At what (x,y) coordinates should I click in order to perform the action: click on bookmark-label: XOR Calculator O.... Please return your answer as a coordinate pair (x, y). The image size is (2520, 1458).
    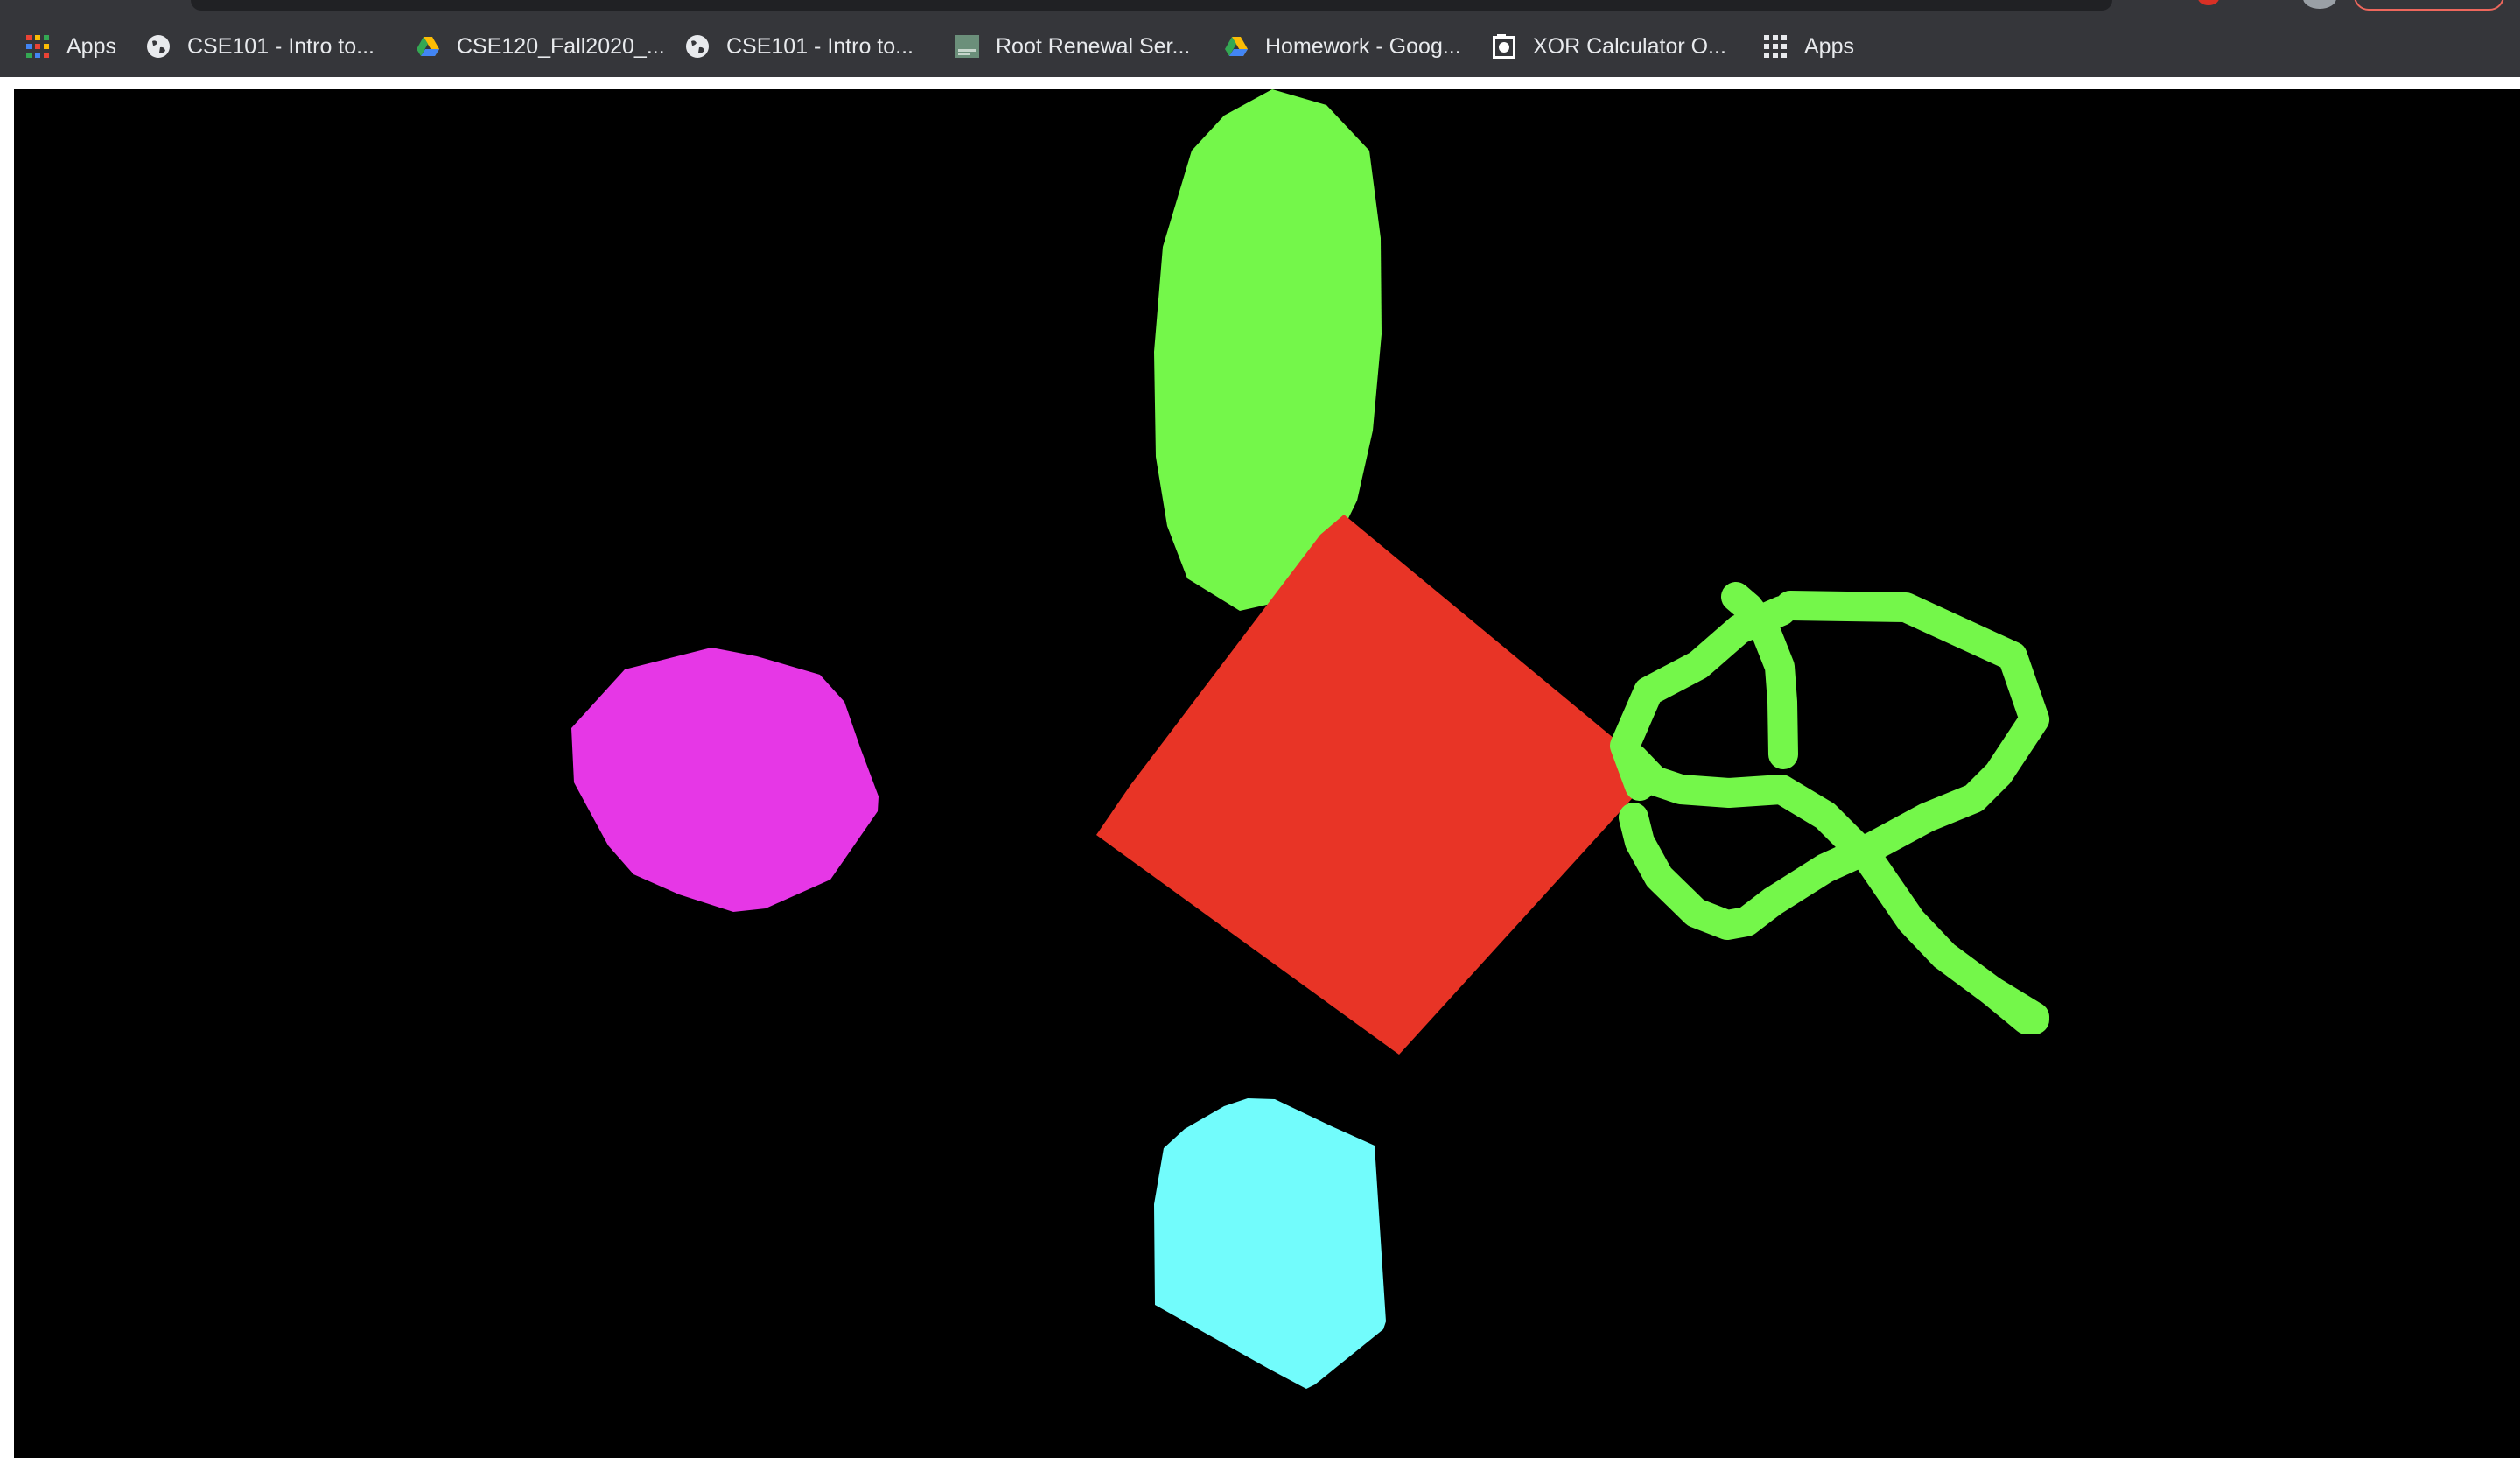
    Looking at the image, I should click on (1629, 46).